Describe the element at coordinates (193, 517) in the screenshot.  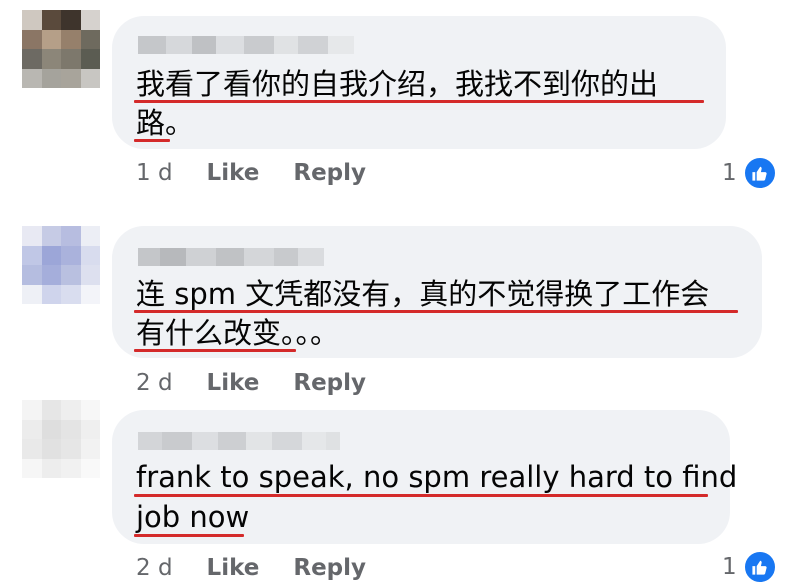
I see `comment-text-line: job now` at that location.